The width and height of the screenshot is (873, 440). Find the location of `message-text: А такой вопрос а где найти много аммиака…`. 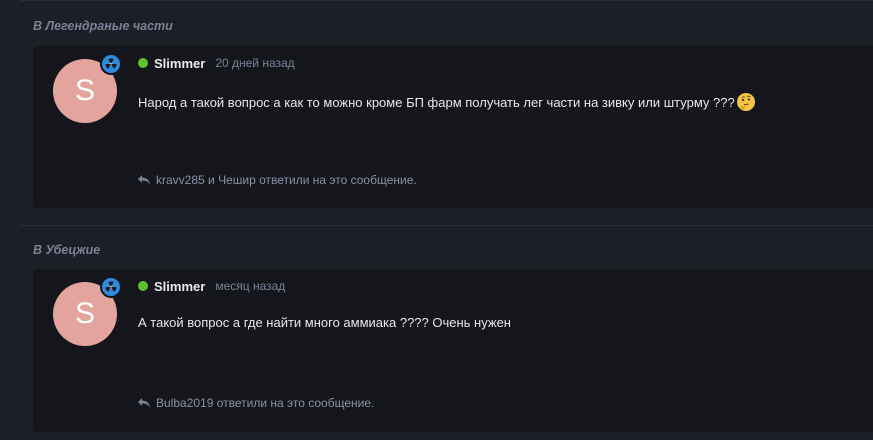

message-text: А такой вопрос а где найти много аммиака… is located at coordinates (324, 322).